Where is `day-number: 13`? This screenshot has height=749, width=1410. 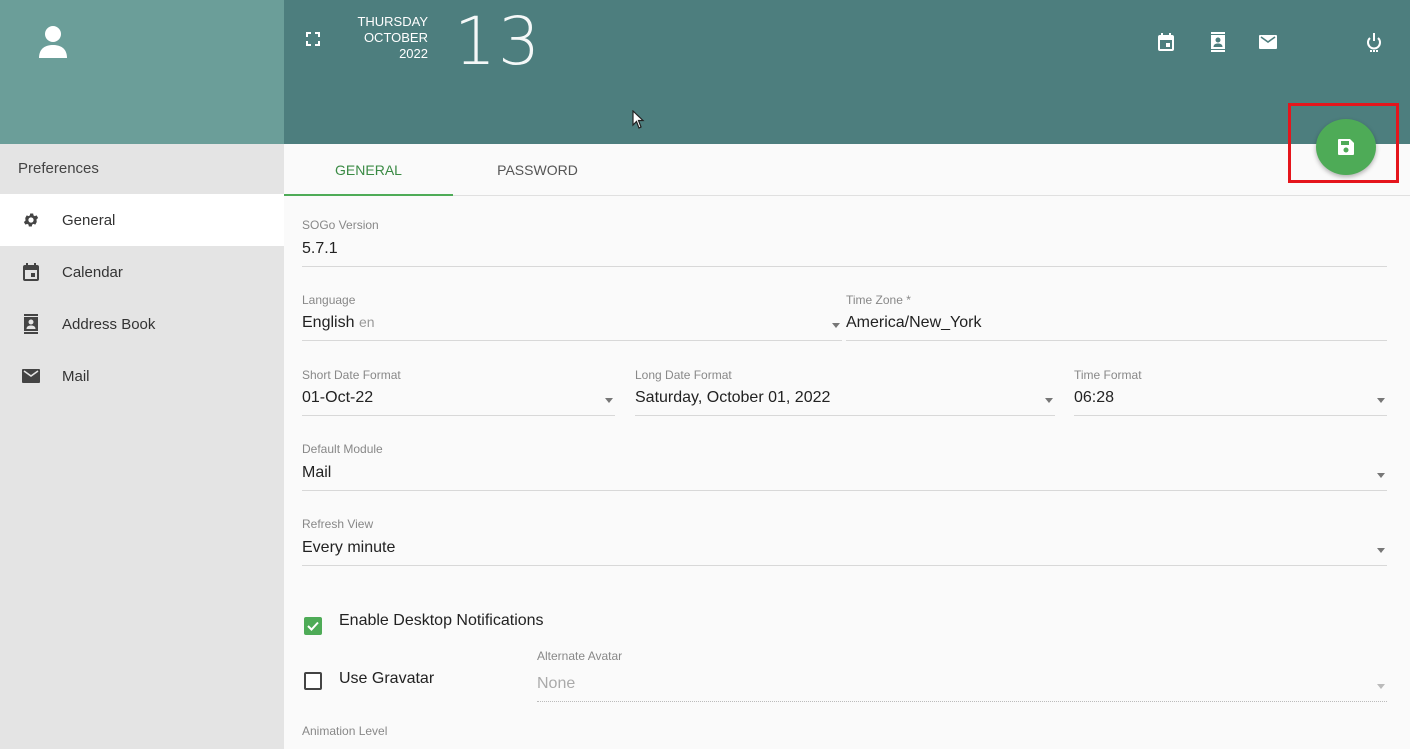
day-number: 13 is located at coordinates (498, 41).